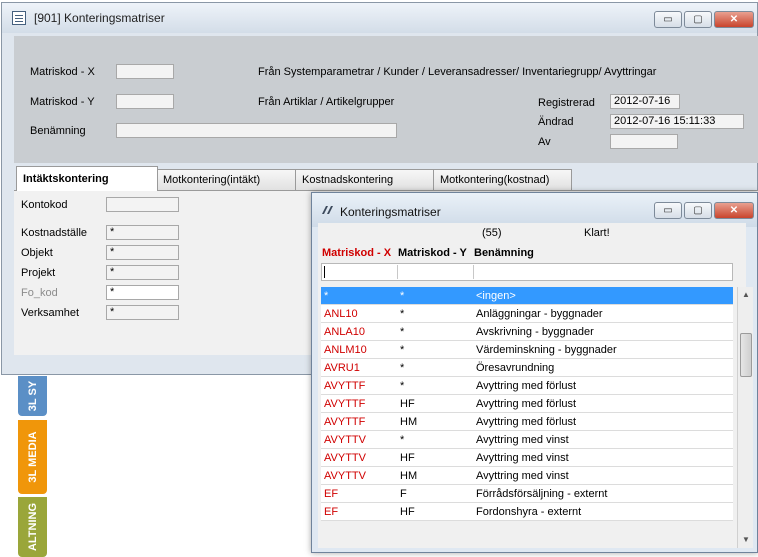 This screenshot has height=557, width=758. I want to click on table-row: ANLM10 * Värdeminskning - byggnader, so click(527, 350).